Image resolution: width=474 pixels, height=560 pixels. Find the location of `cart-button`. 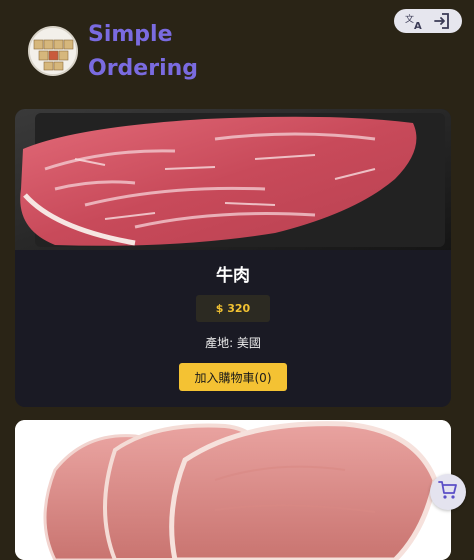

cart-button is located at coordinates (448, 492).